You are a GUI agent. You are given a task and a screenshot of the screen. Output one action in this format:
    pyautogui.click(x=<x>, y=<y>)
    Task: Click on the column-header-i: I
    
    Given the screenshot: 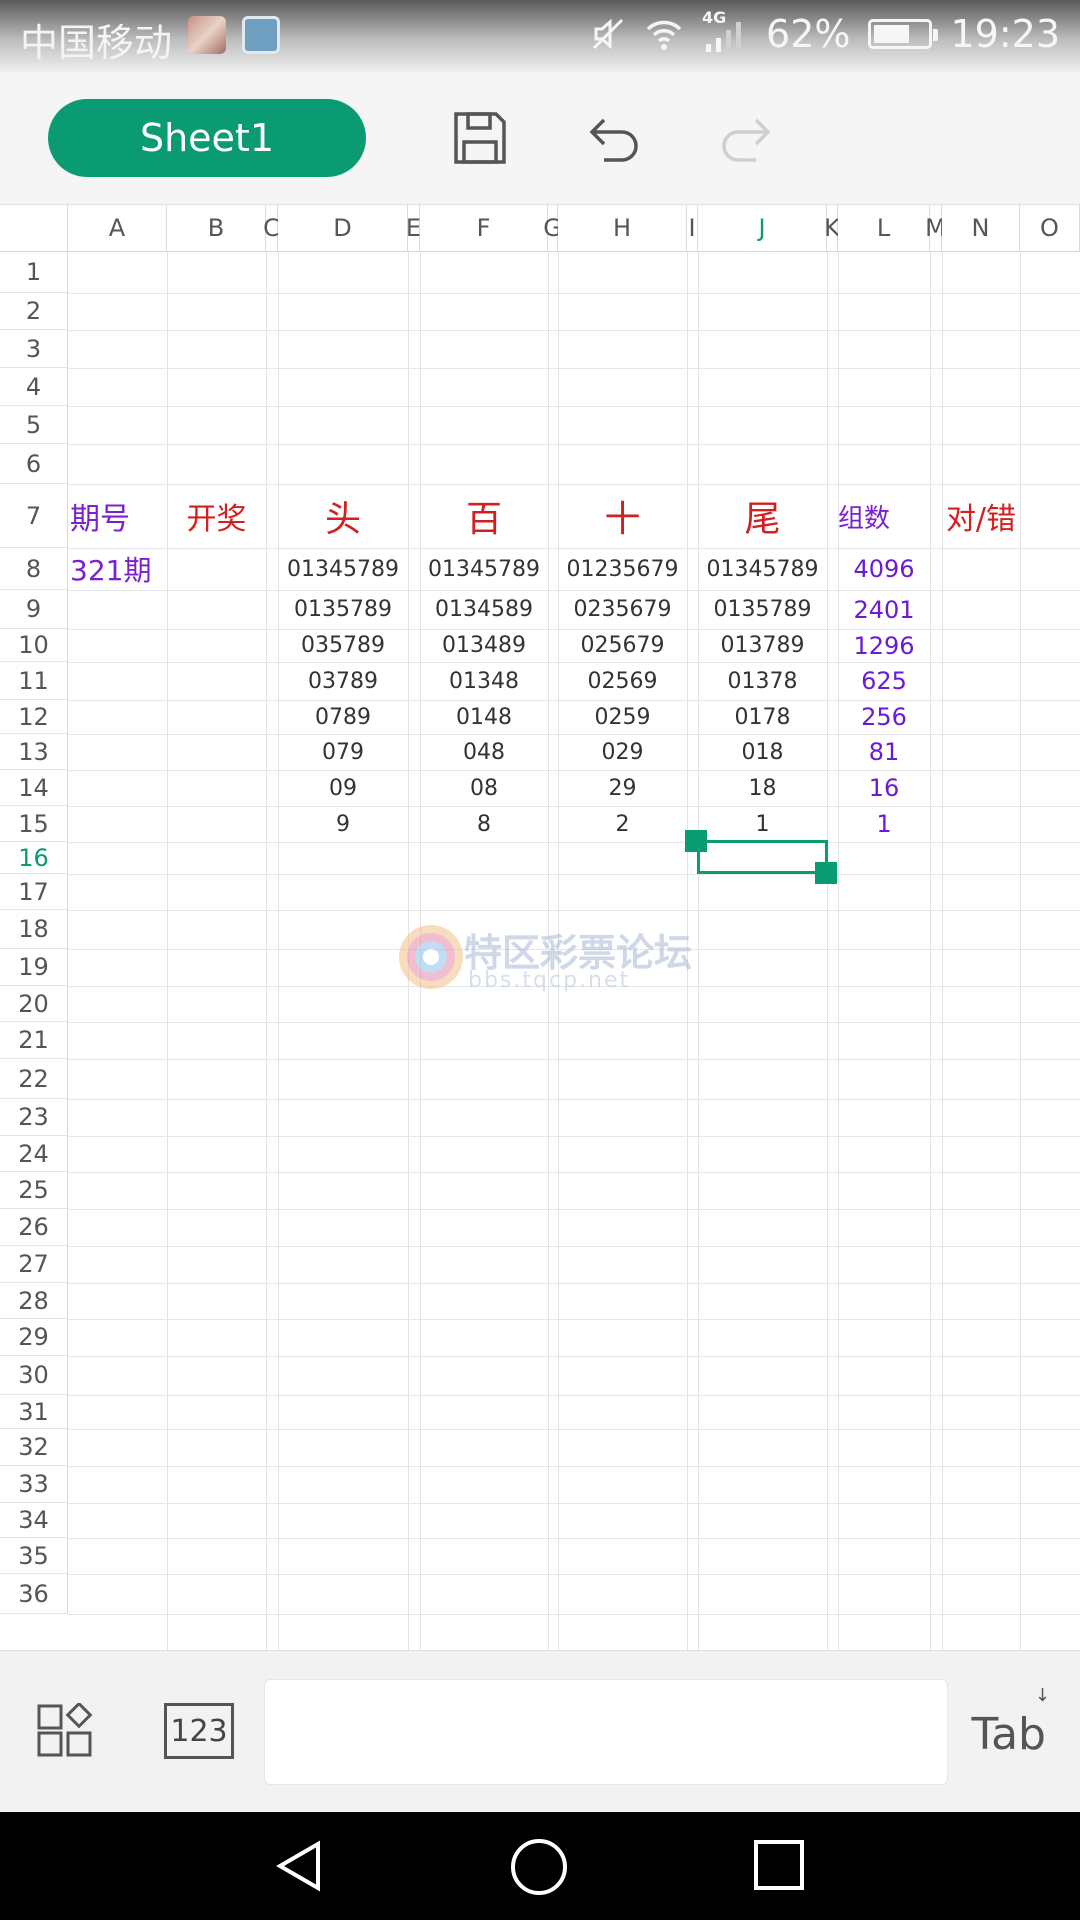 What is the action you would take?
    pyautogui.click(x=692, y=228)
    